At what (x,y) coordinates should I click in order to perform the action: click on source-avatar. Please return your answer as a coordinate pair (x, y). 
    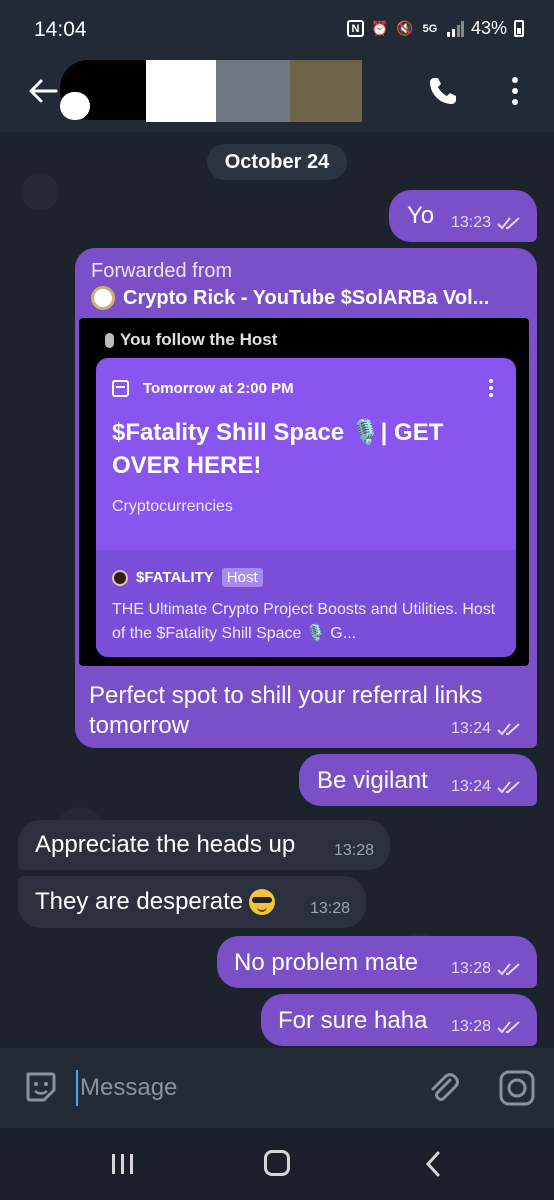
    Looking at the image, I should click on (103, 298).